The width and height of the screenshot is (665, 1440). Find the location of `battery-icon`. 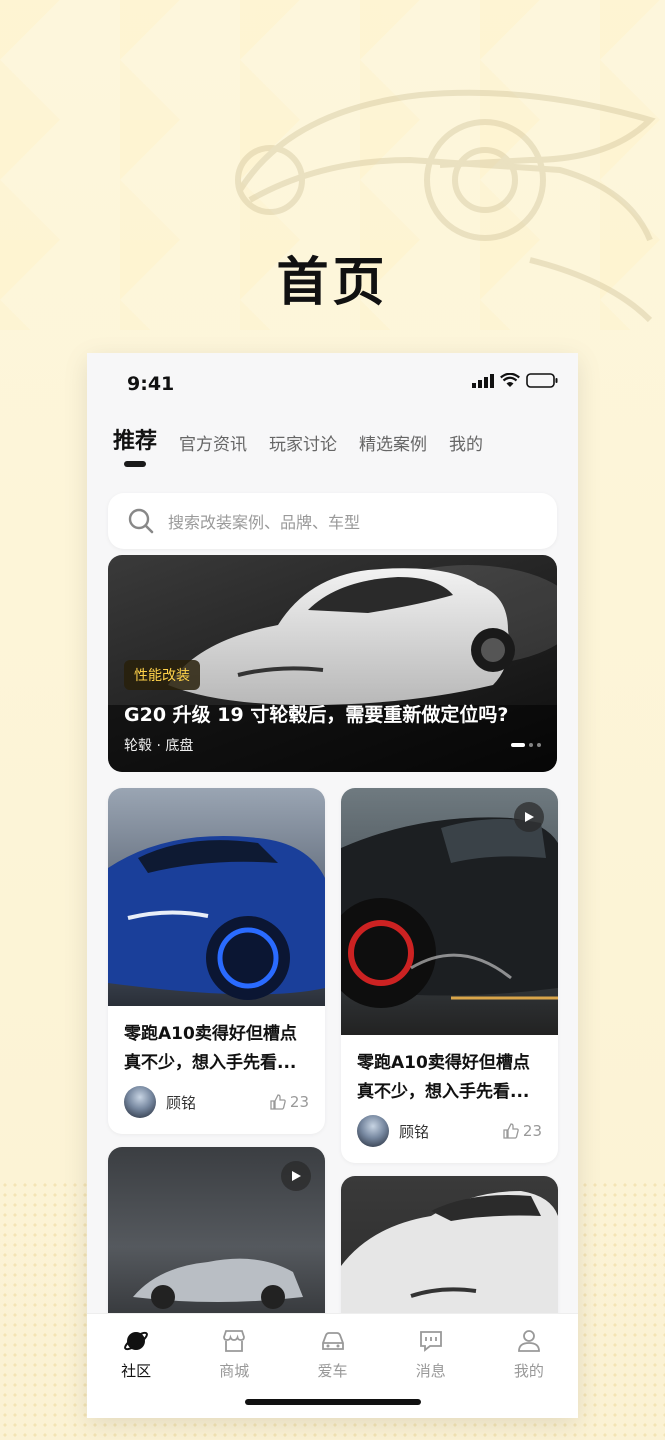

battery-icon is located at coordinates (542, 380).